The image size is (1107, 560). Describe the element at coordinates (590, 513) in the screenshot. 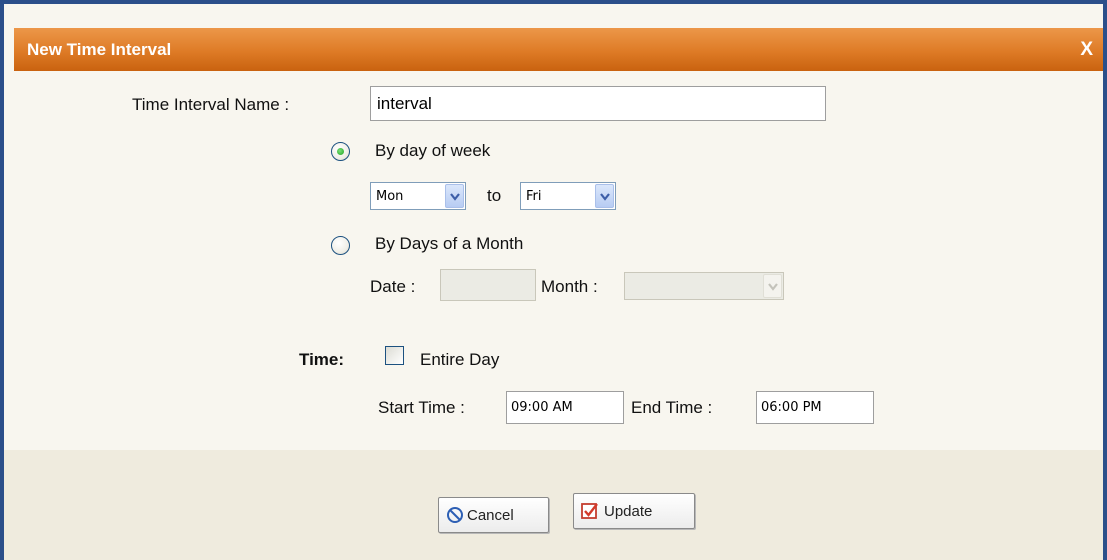

I see `checkbox-check-icon` at that location.